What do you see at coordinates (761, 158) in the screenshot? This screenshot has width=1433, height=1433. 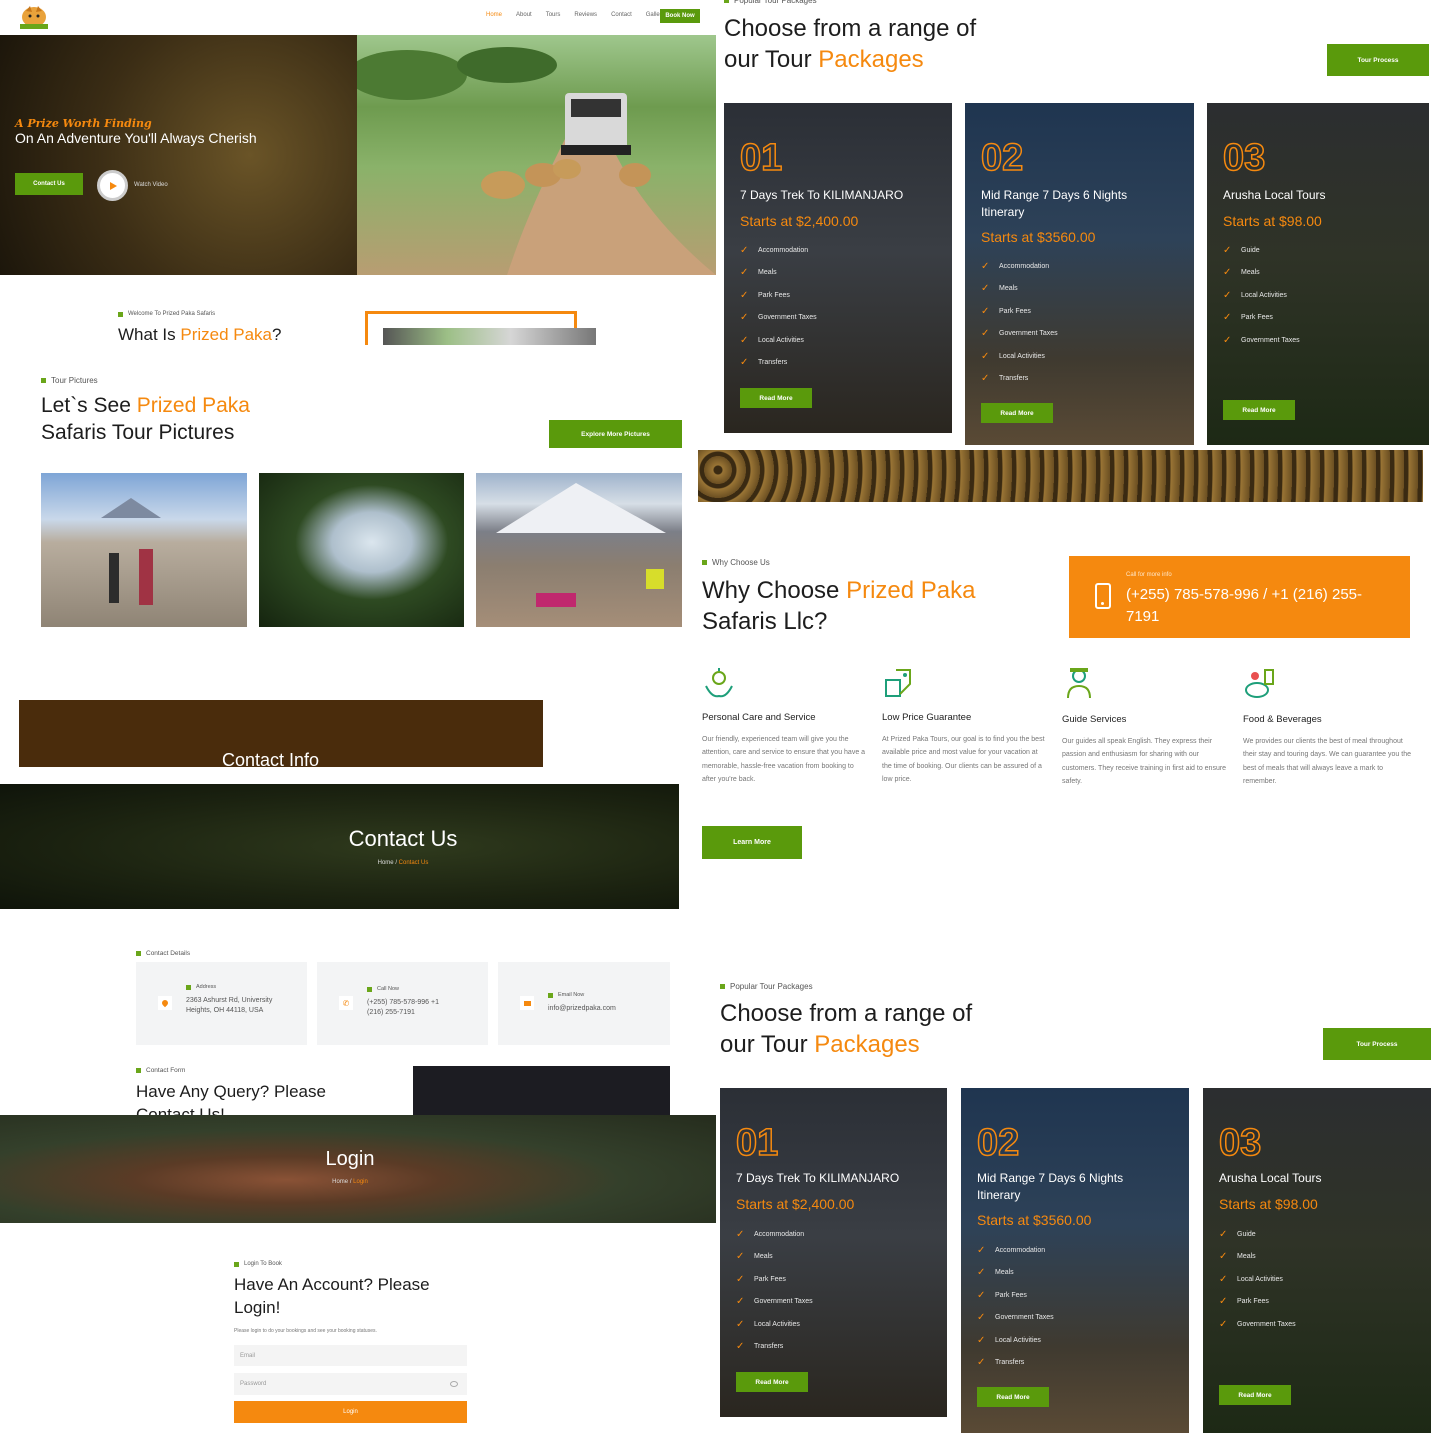 I see `tour-card-1-number: 01` at bounding box center [761, 158].